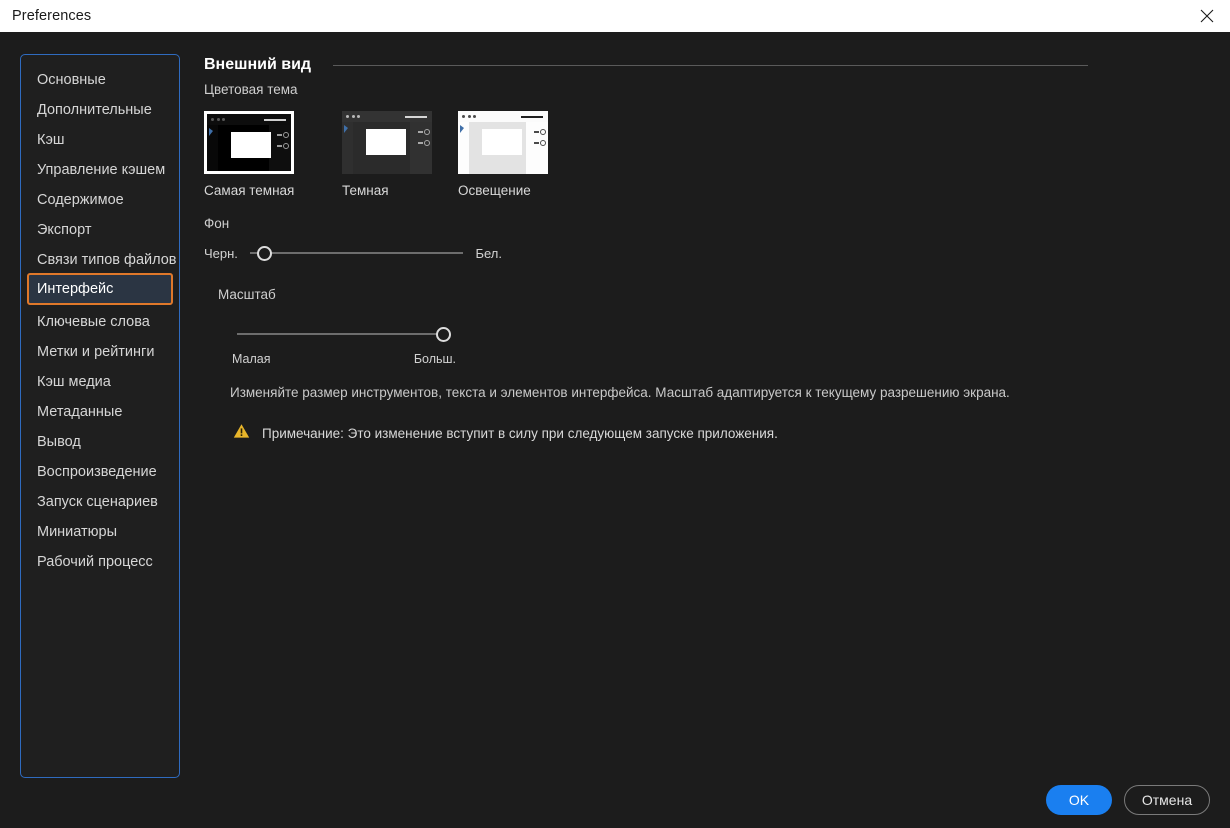 The width and height of the screenshot is (1230, 828). I want to click on background-min-label: Черн., so click(221, 253).